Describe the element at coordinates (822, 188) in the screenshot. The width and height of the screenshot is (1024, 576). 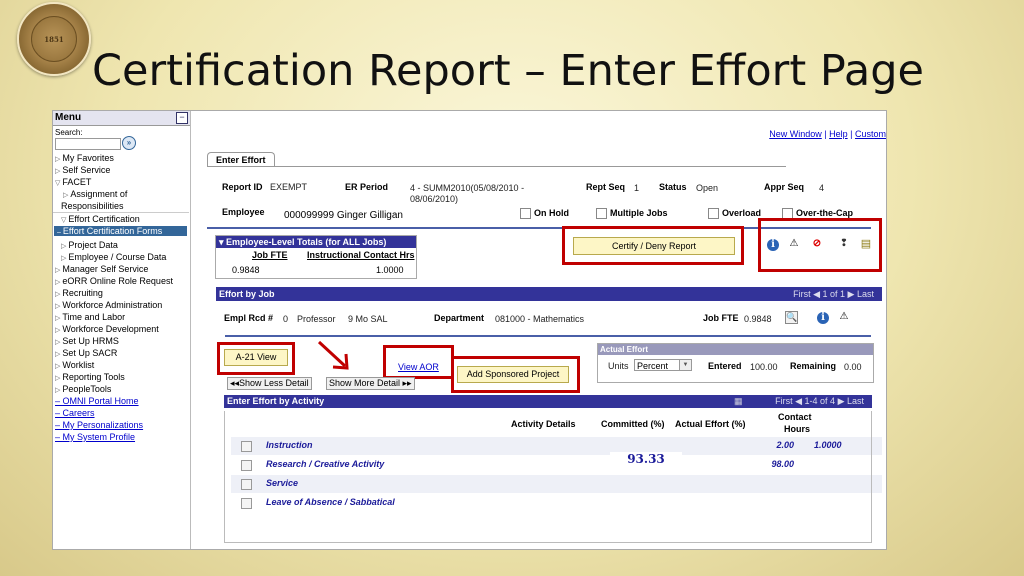
I see `appr-seq-value: 4` at that location.